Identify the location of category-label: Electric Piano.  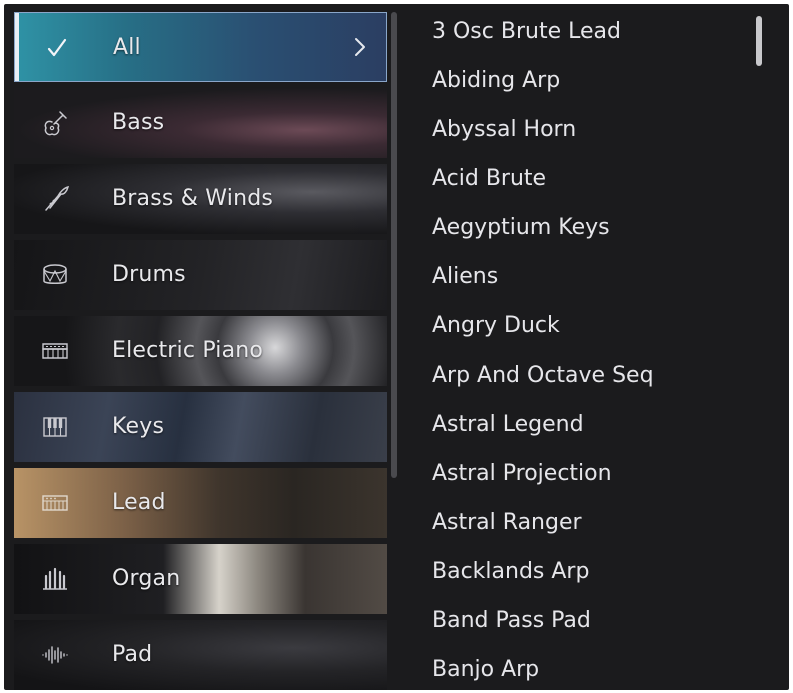
(188, 350).